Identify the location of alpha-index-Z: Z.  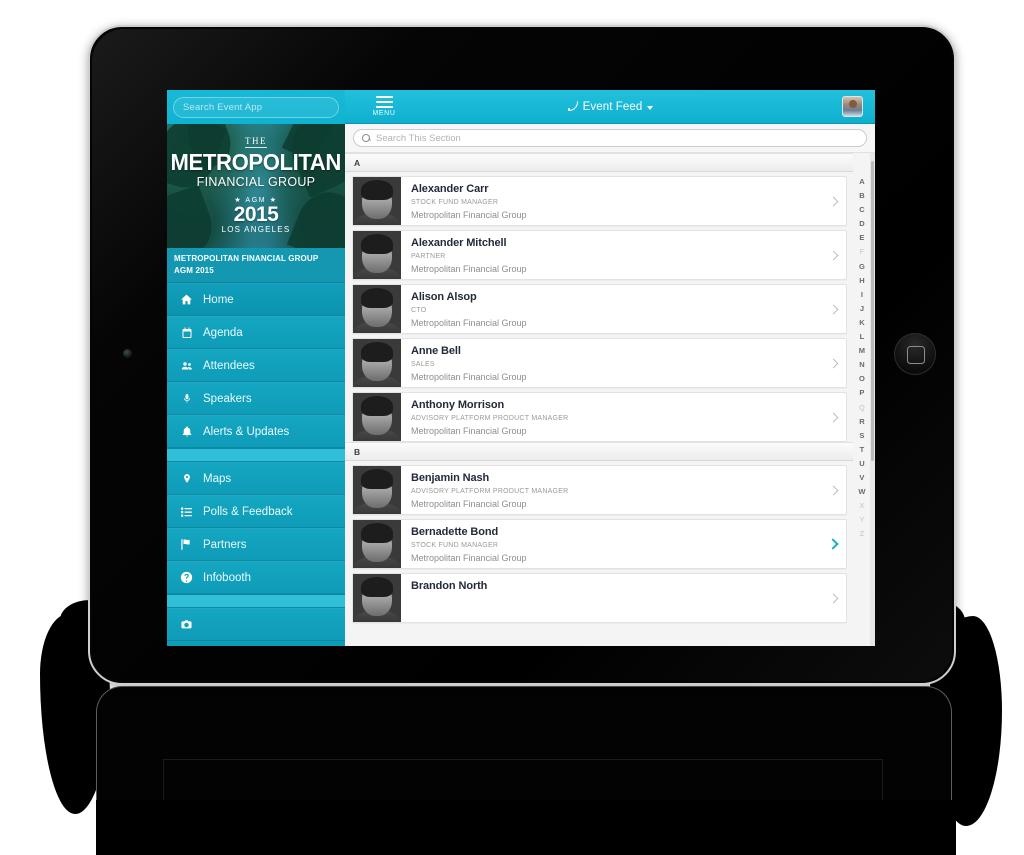
(862, 534).